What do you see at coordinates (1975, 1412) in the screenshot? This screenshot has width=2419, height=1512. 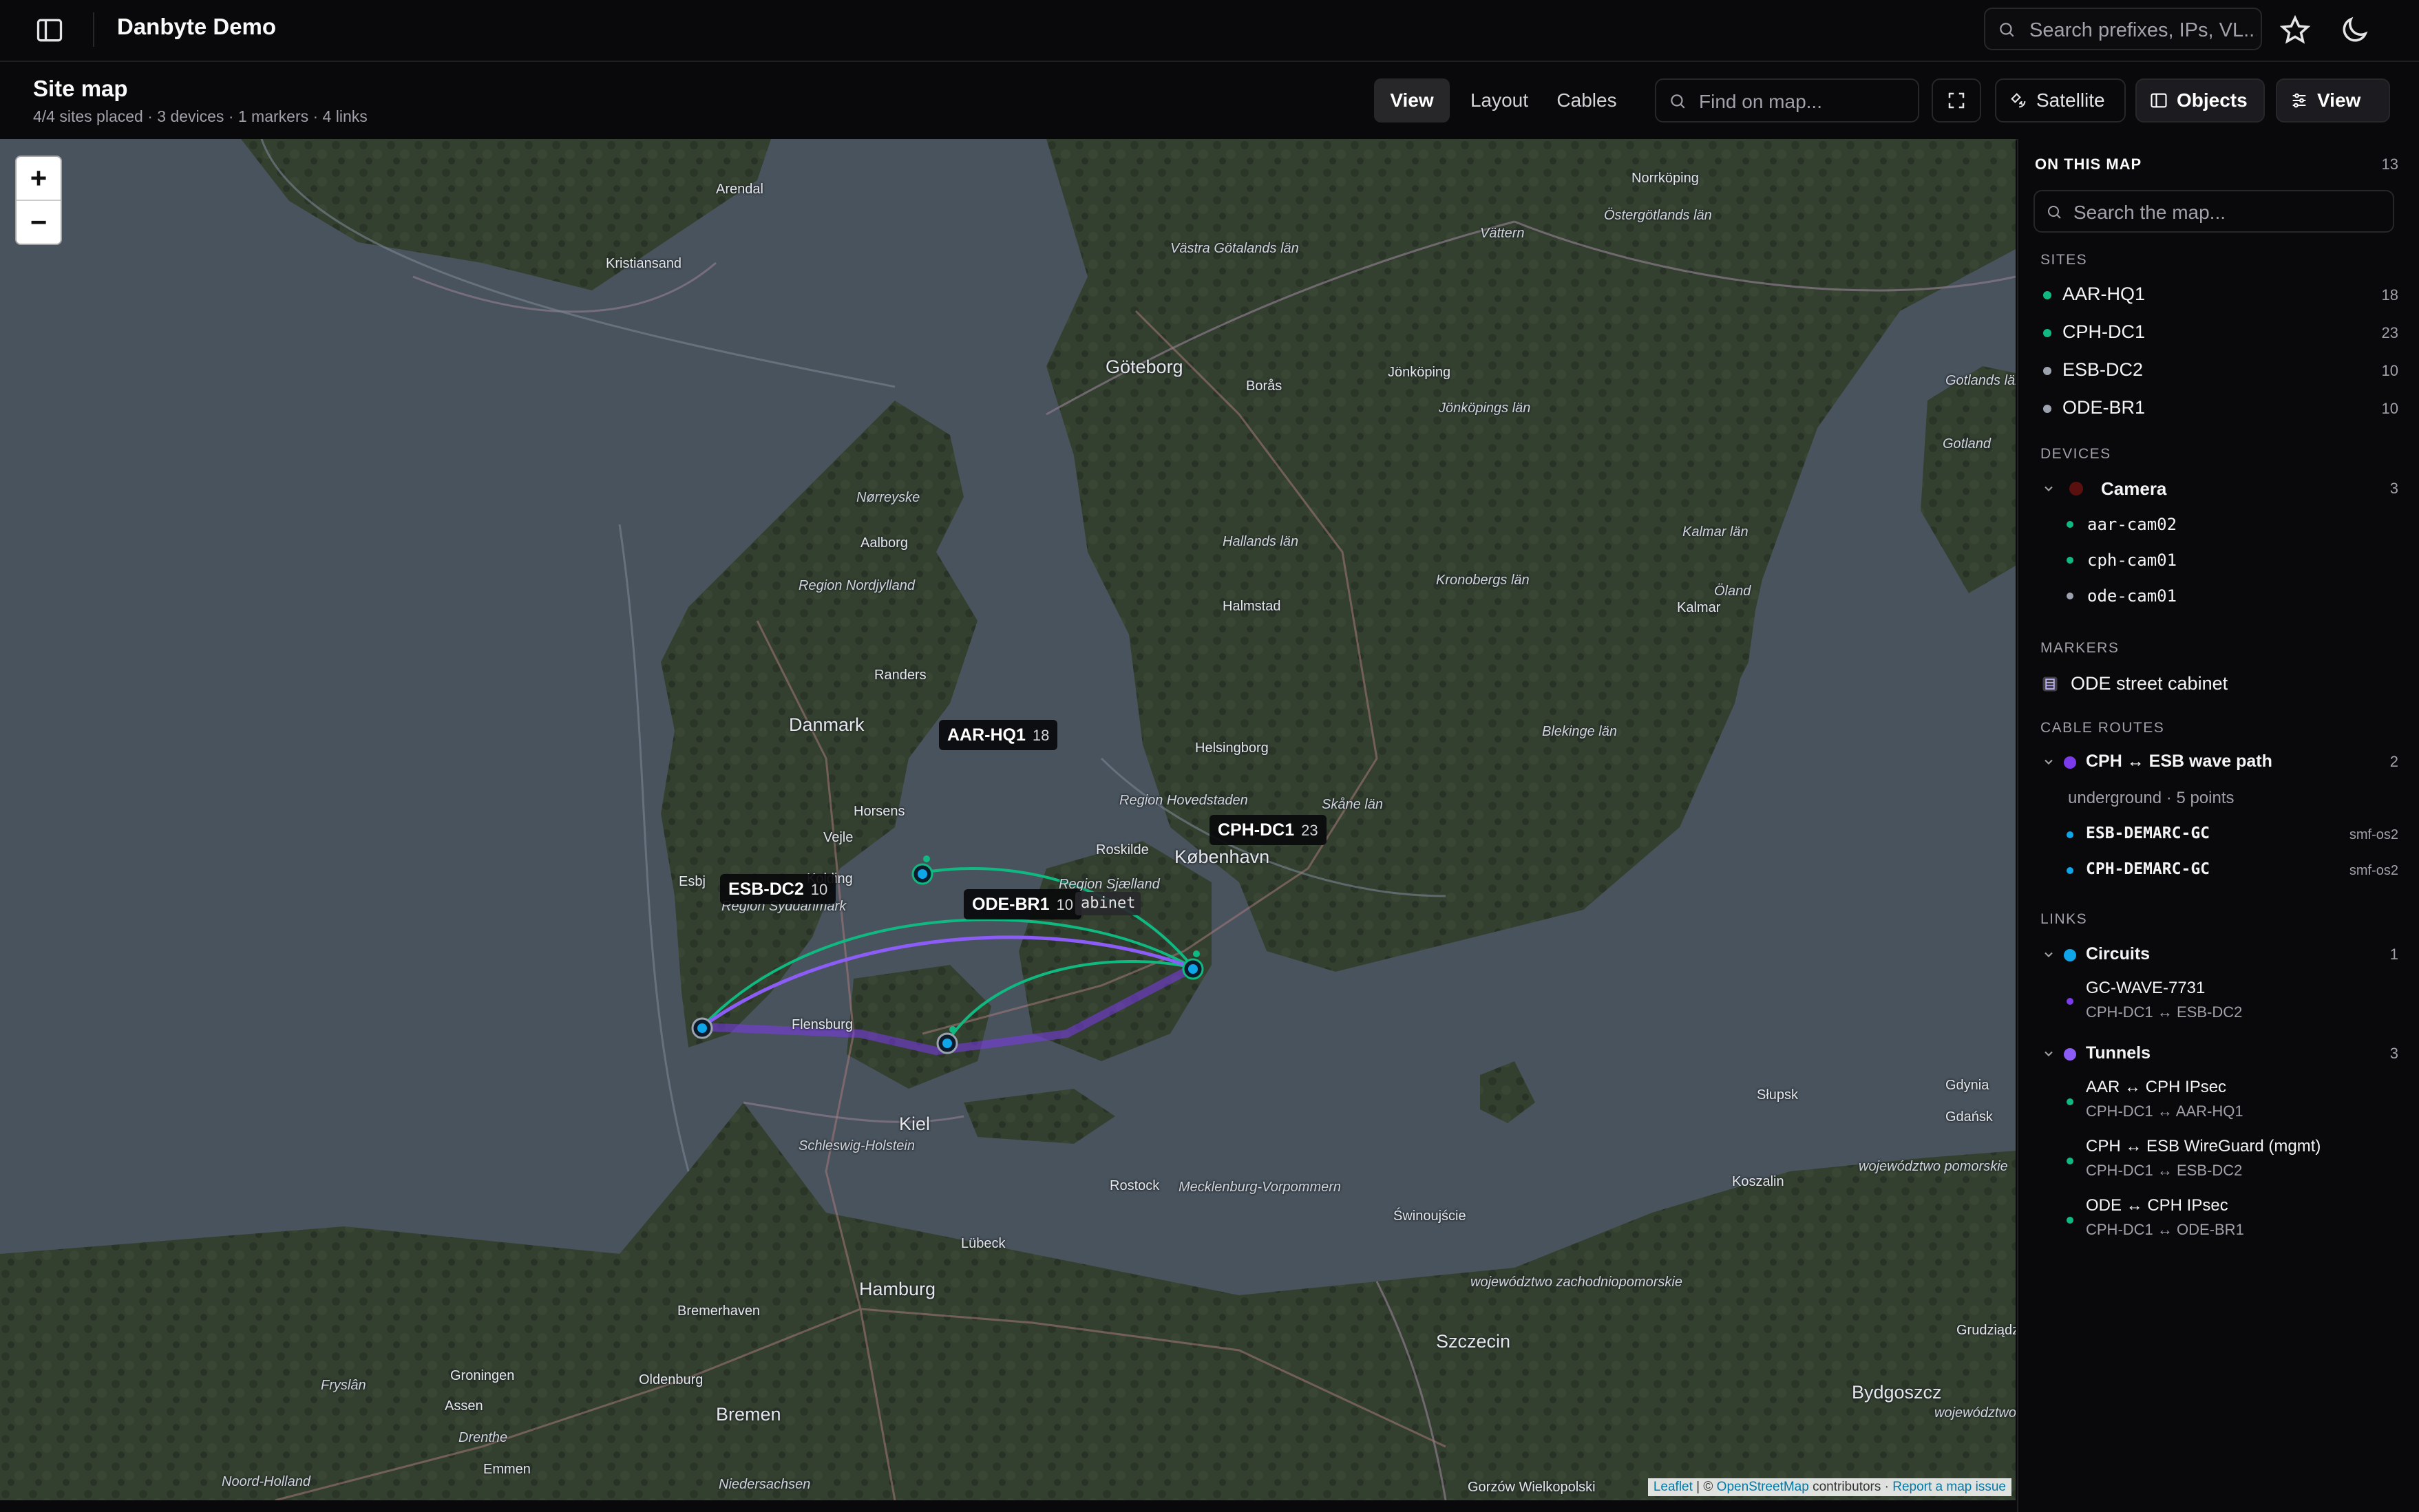 I see `place-label: województwo kujawsko-pomorskie` at bounding box center [1975, 1412].